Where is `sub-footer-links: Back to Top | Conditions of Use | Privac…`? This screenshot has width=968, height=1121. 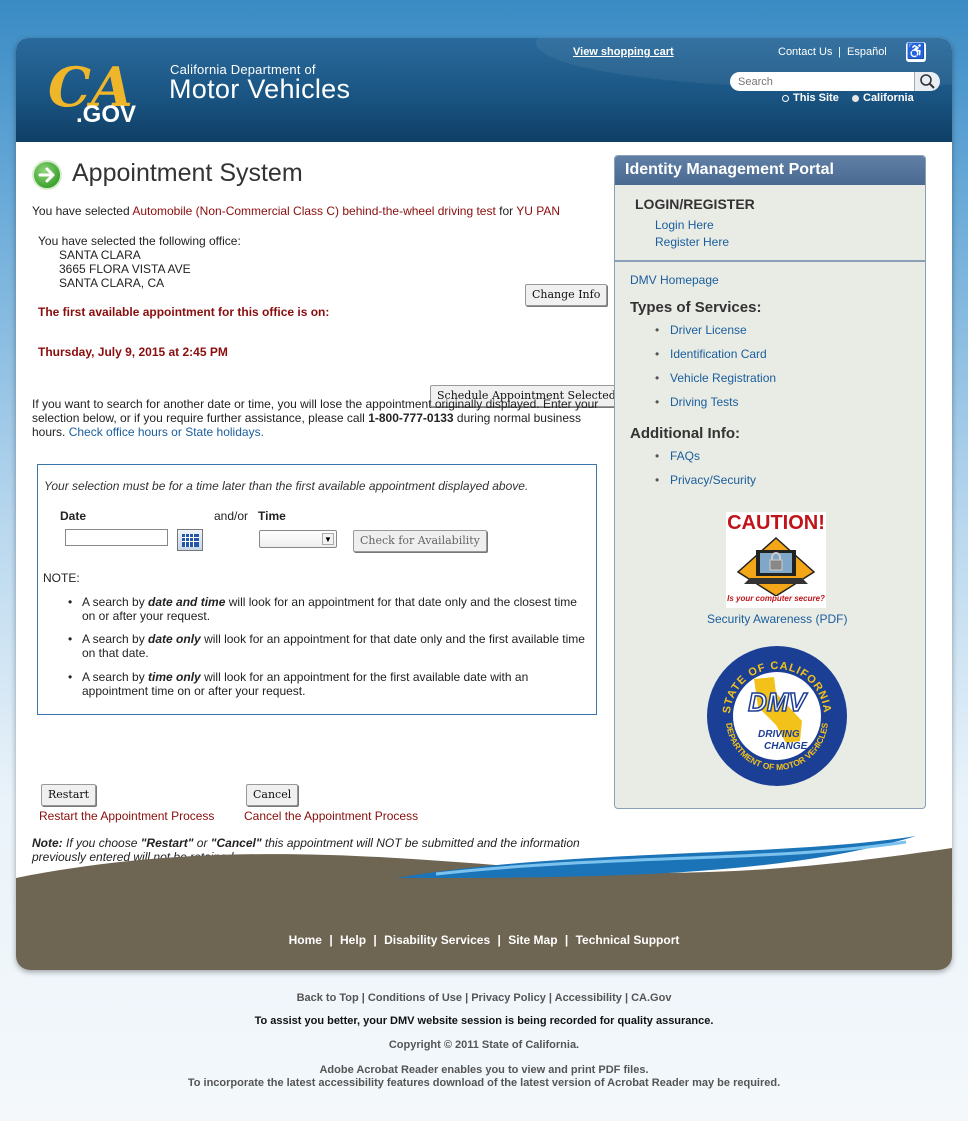 sub-footer-links: Back to Top | Conditions of Use | Privac… is located at coordinates (484, 998).